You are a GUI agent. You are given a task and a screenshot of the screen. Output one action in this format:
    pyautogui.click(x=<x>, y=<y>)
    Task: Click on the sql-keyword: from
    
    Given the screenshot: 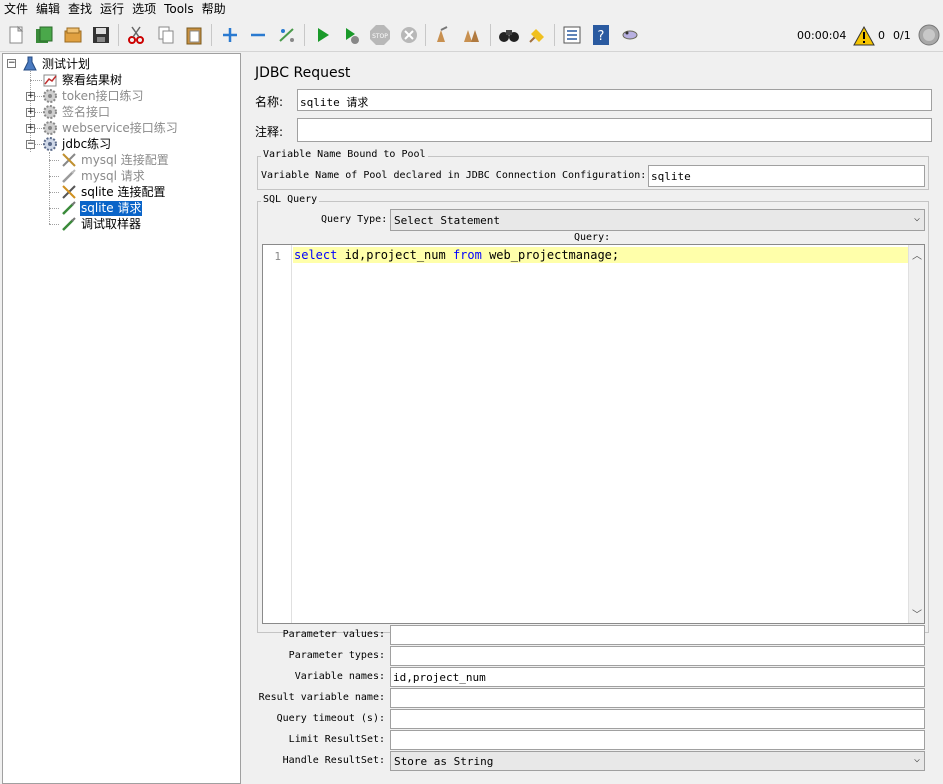 What is the action you would take?
    pyautogui.click(x=467, y=255)
    